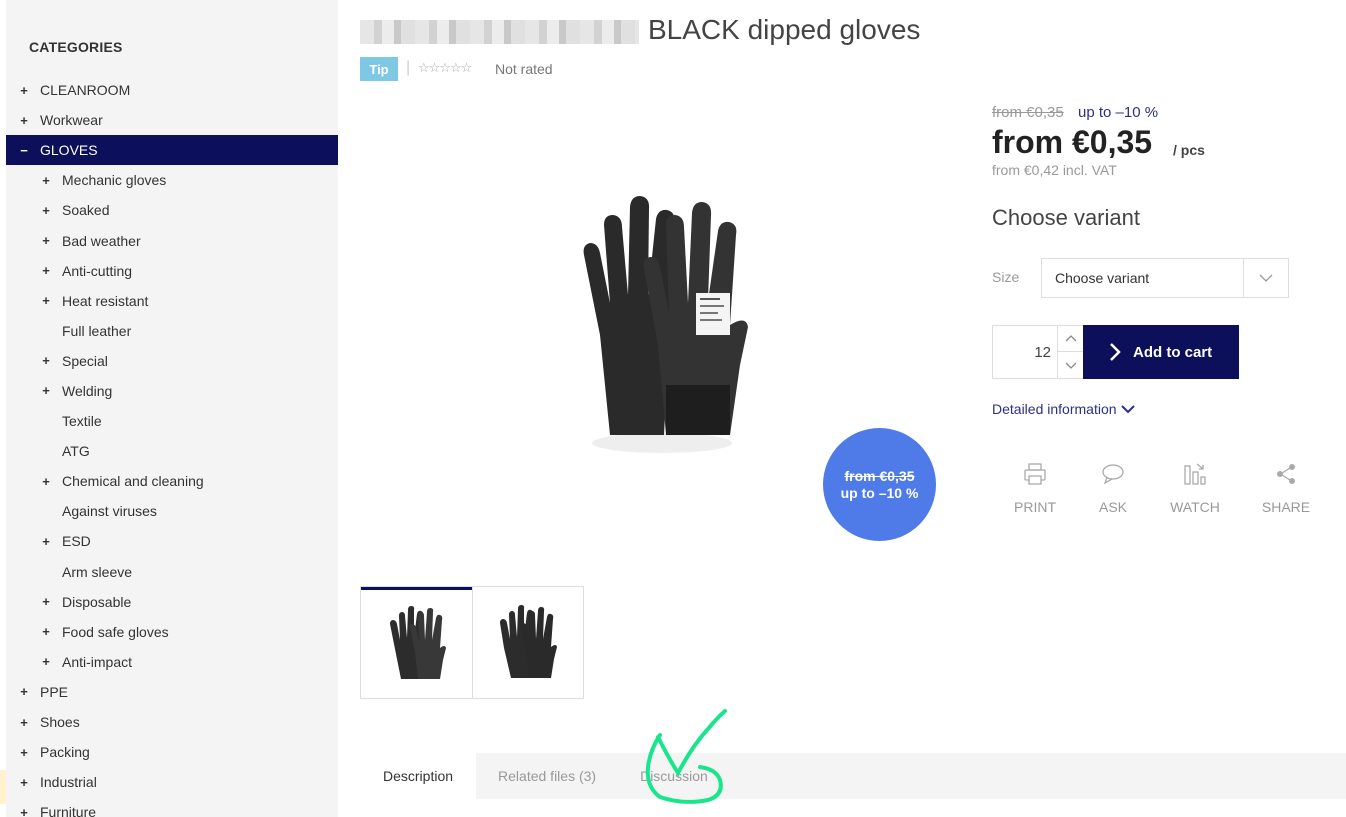 The image size is (1346, 817). What do you see at coordinates (172, 511) in the screenshot?
I see `subcategory-against-viruses: Against viruses` at bounding box center [172, 511].